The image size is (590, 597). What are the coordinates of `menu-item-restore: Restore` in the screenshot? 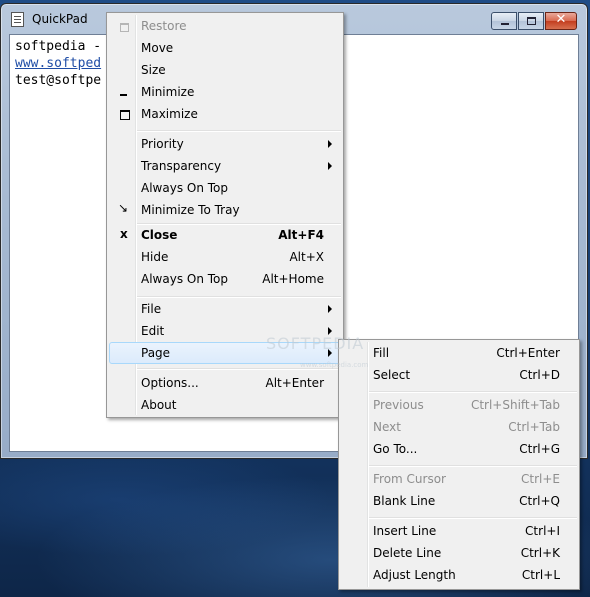 It's located at (225, 26).